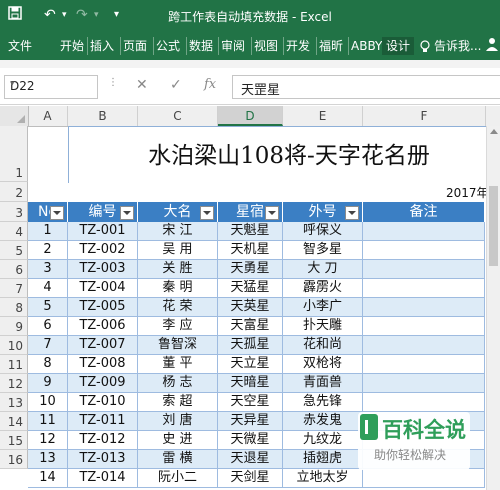  I want to click on row-header: 4, so click(14, 231).